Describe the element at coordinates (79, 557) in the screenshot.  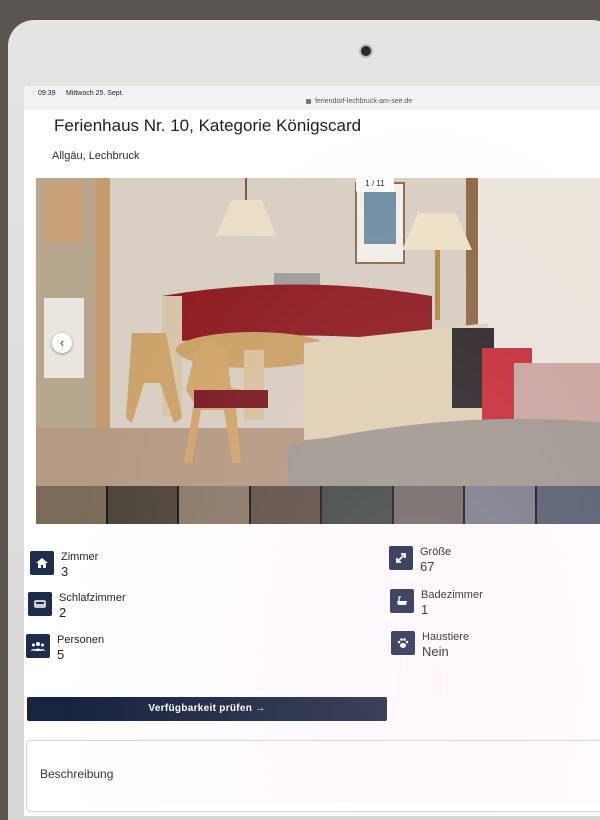
I see `feature-label: Zimmer` at that location.